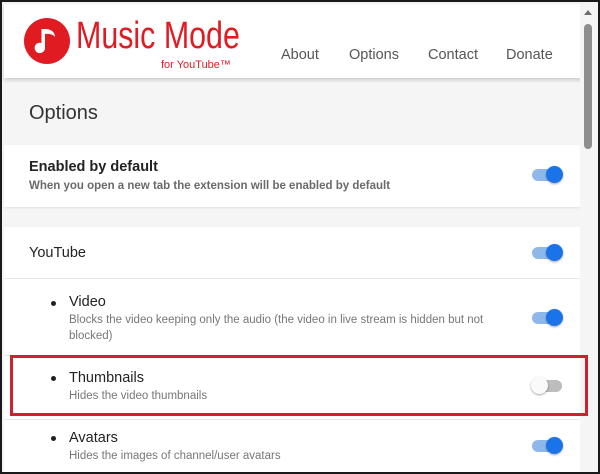  I want to click on page-title: Options, so click(63, 113).